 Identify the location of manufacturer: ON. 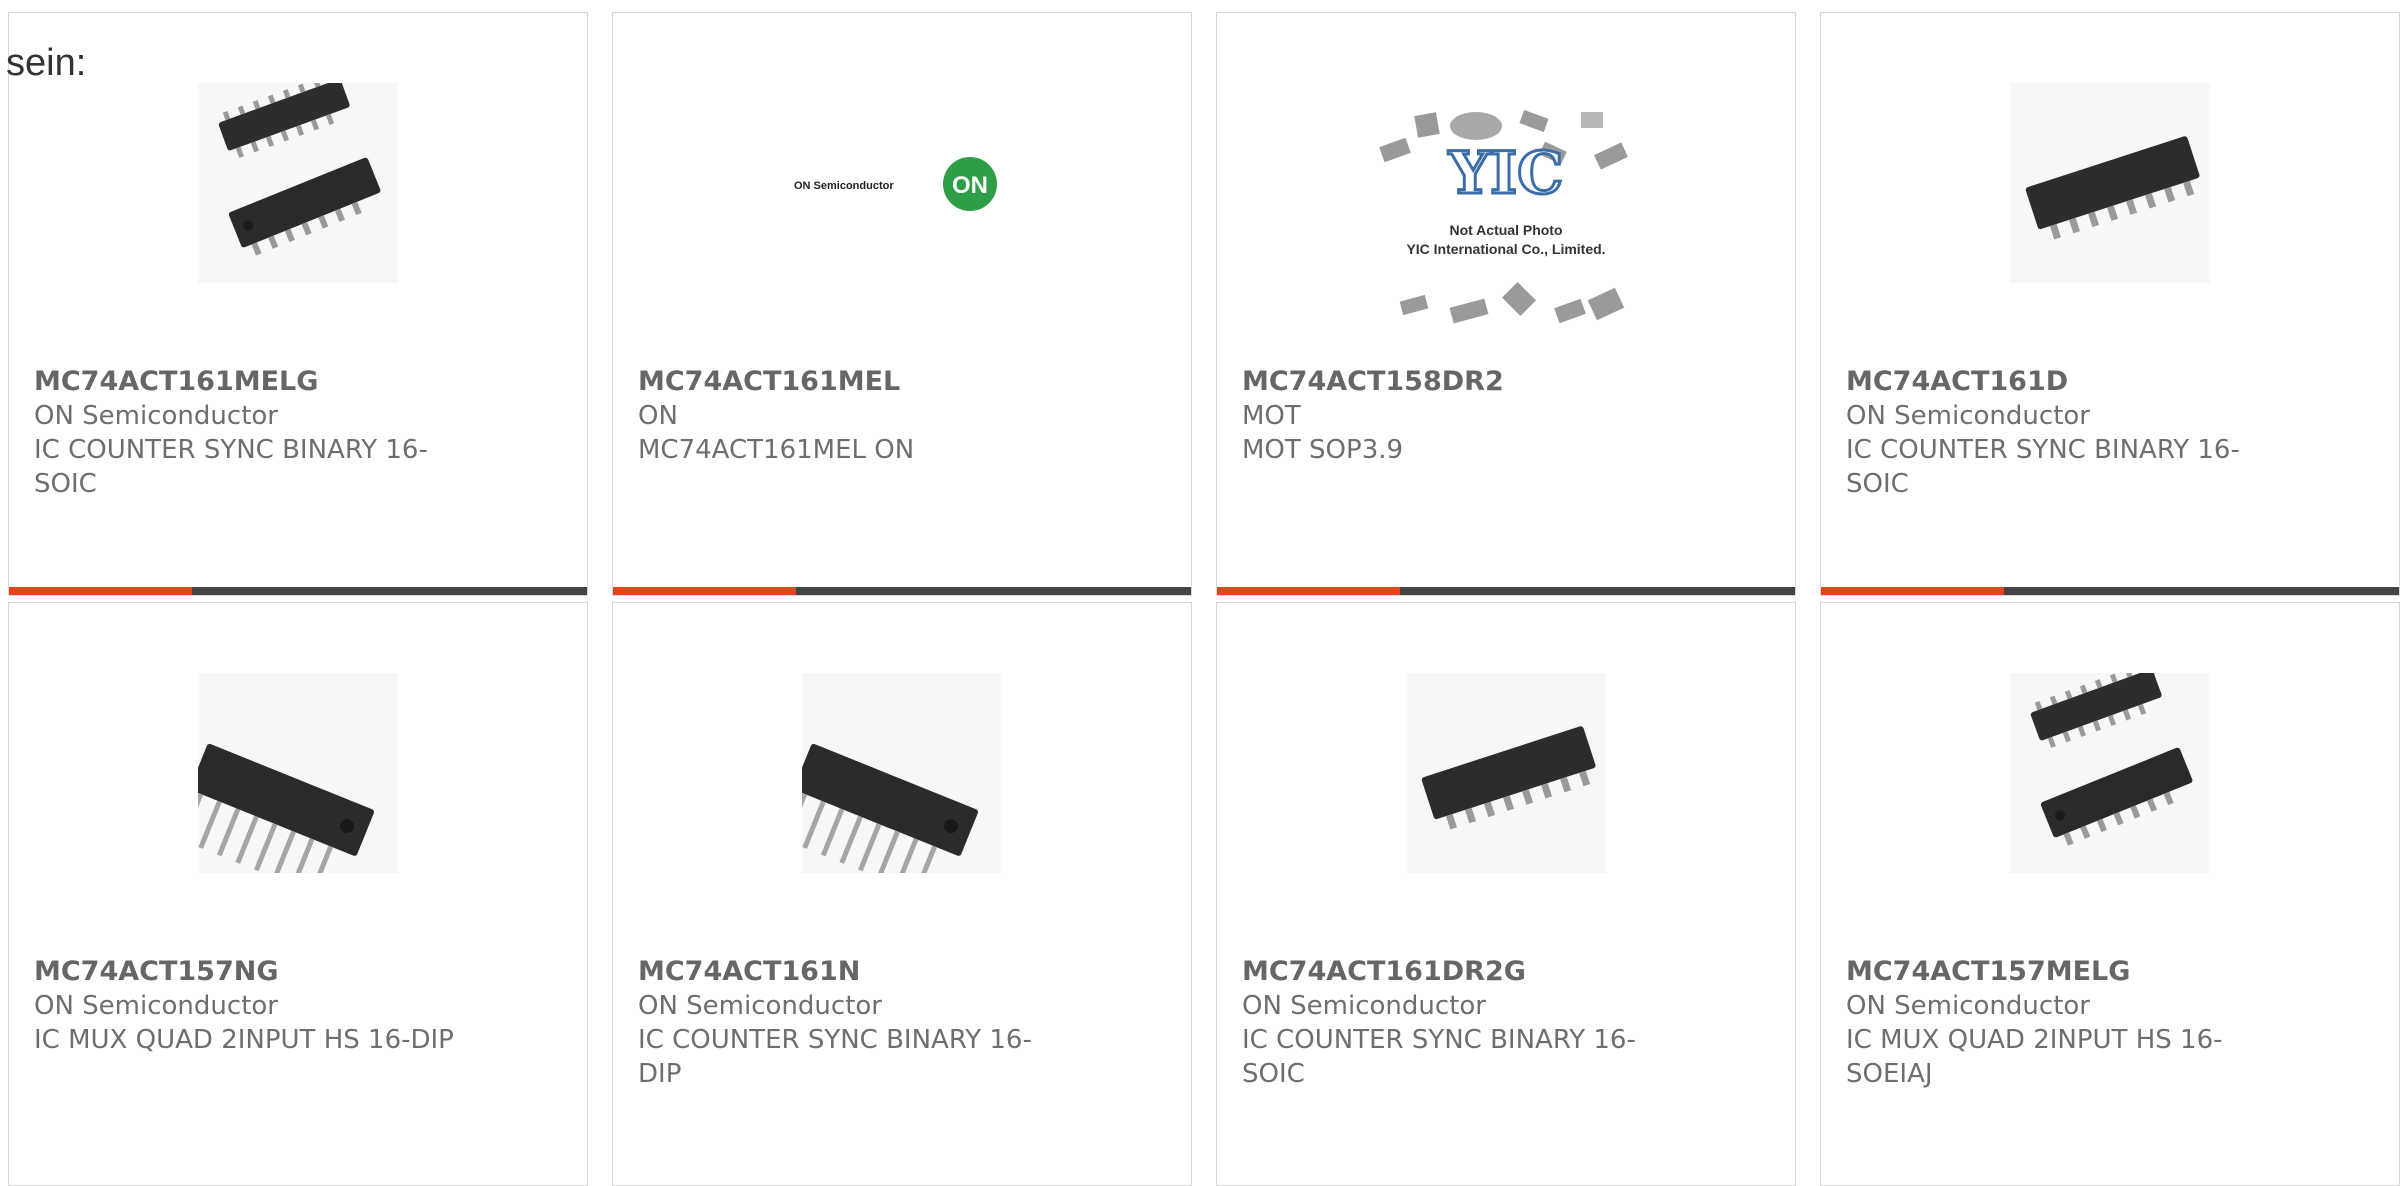
(658, 416).